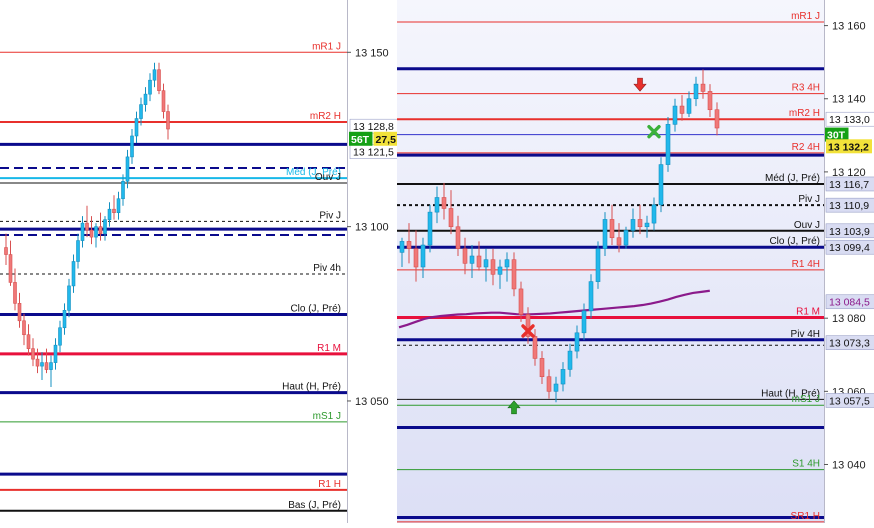 The image size is (874, 528). I want to click on level-label-piv-4h: Piv 4h, so click(327, 268).